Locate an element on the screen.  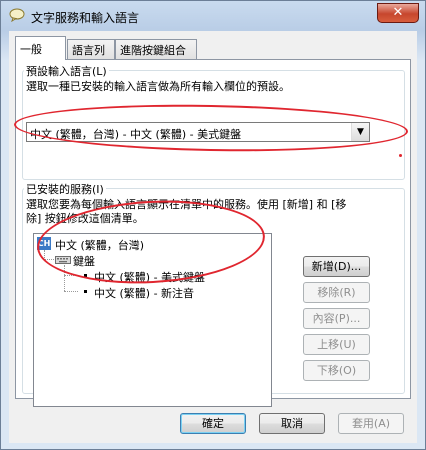
move-up-button: 上移(U) is located at coordinates (336, 344).